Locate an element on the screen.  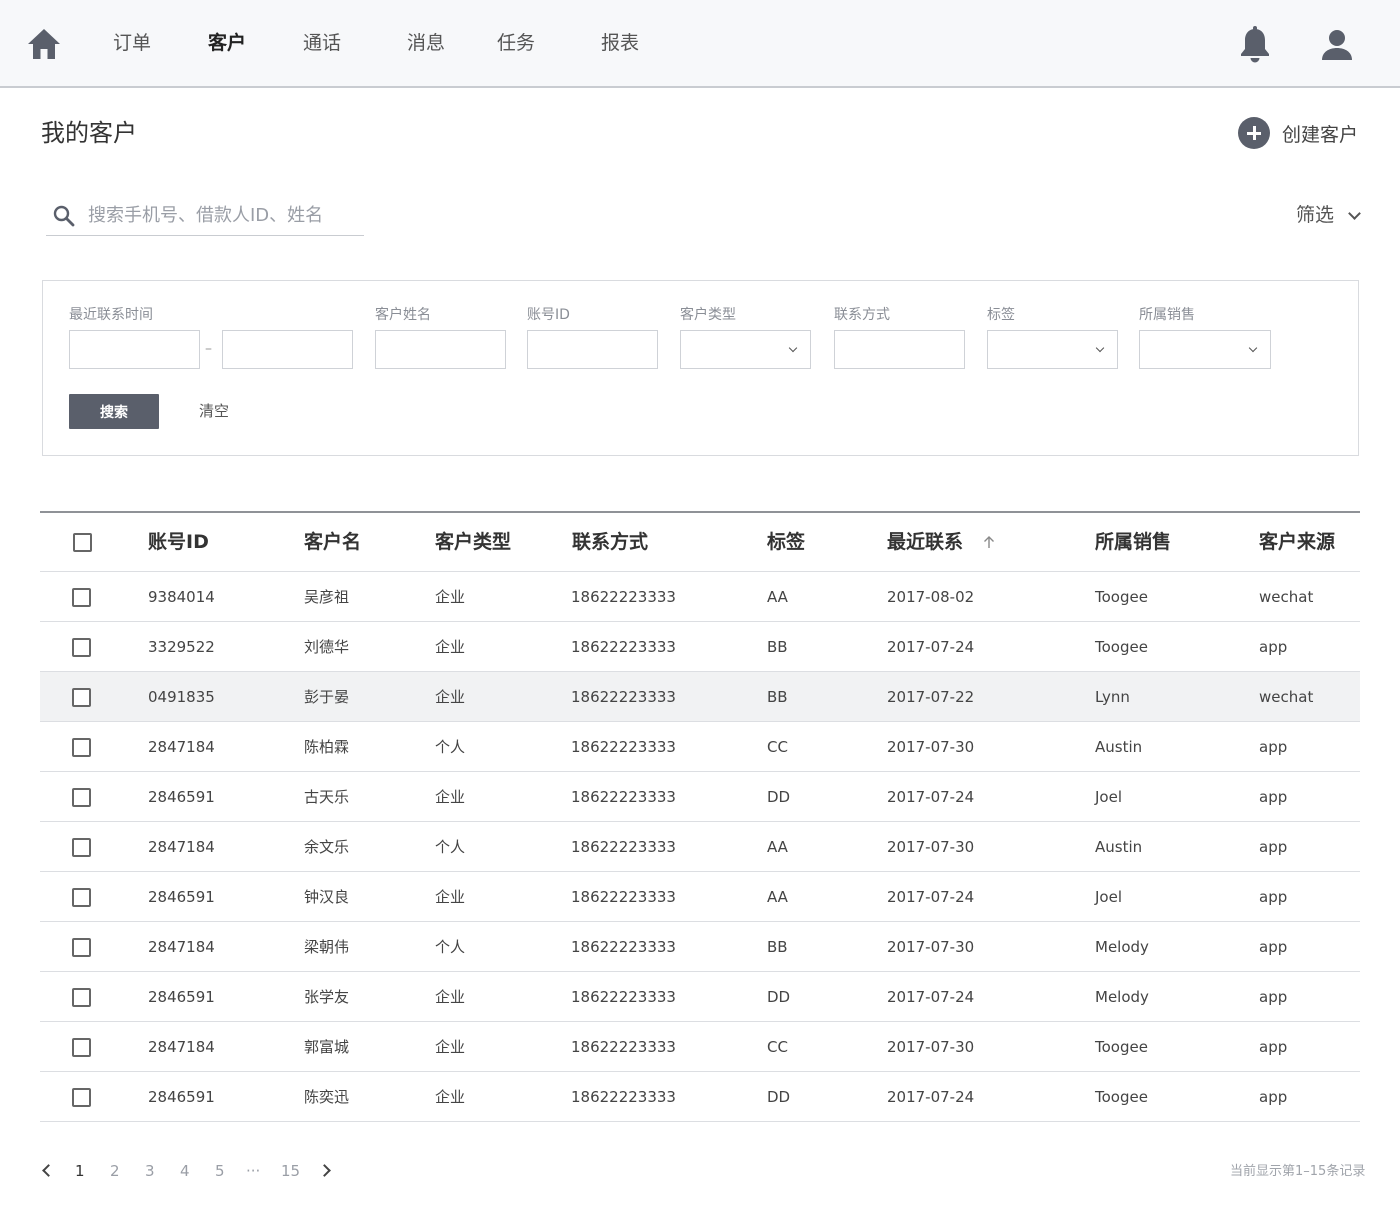
cell-sales: Melody is located at coordinates (1122, 997).